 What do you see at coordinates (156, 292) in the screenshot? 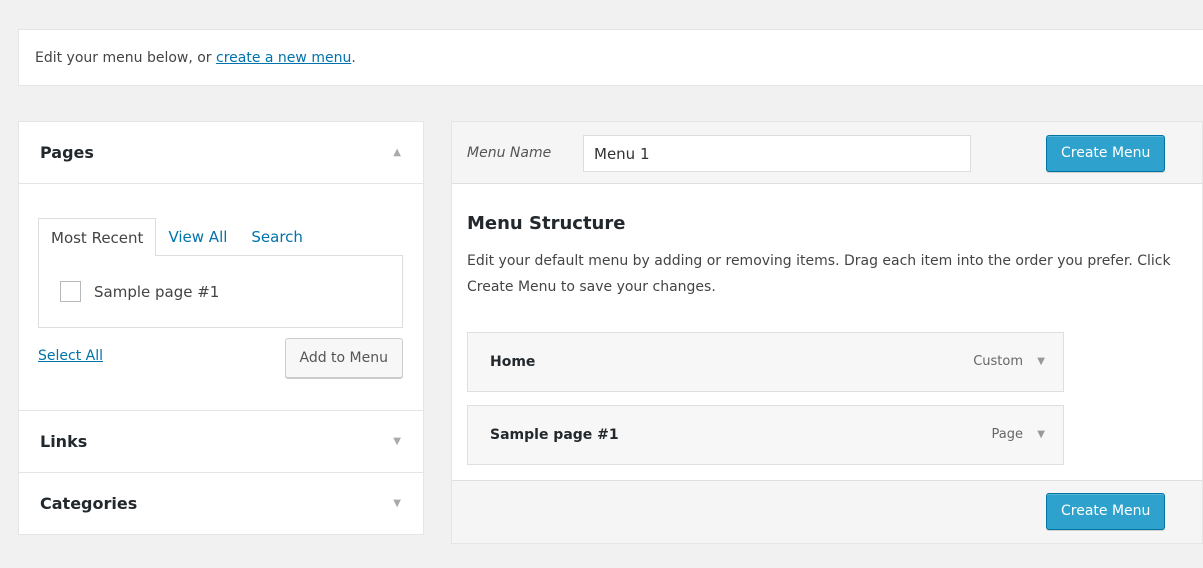
I see `page-item-label: Sample page #1` at bounding box center [156, 292].